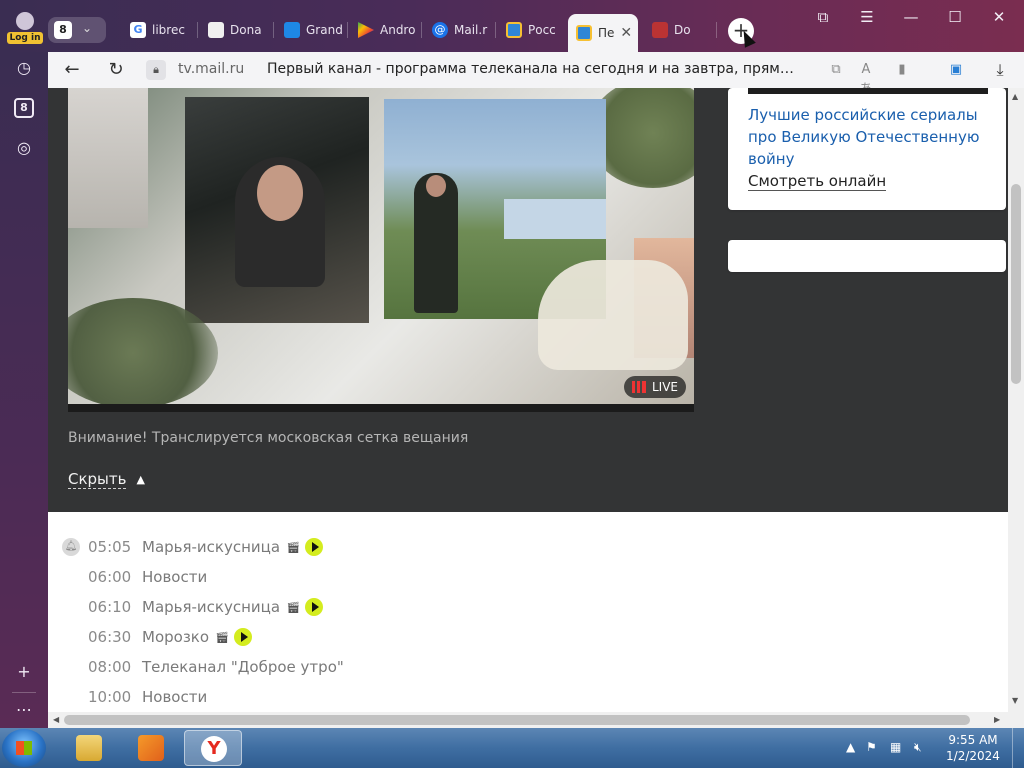 Image resolution: width=1024 pixels, height=768 pixels. Describe the element at coordinates (555, 219) in the screenshot. I see `lake-image` at that location.